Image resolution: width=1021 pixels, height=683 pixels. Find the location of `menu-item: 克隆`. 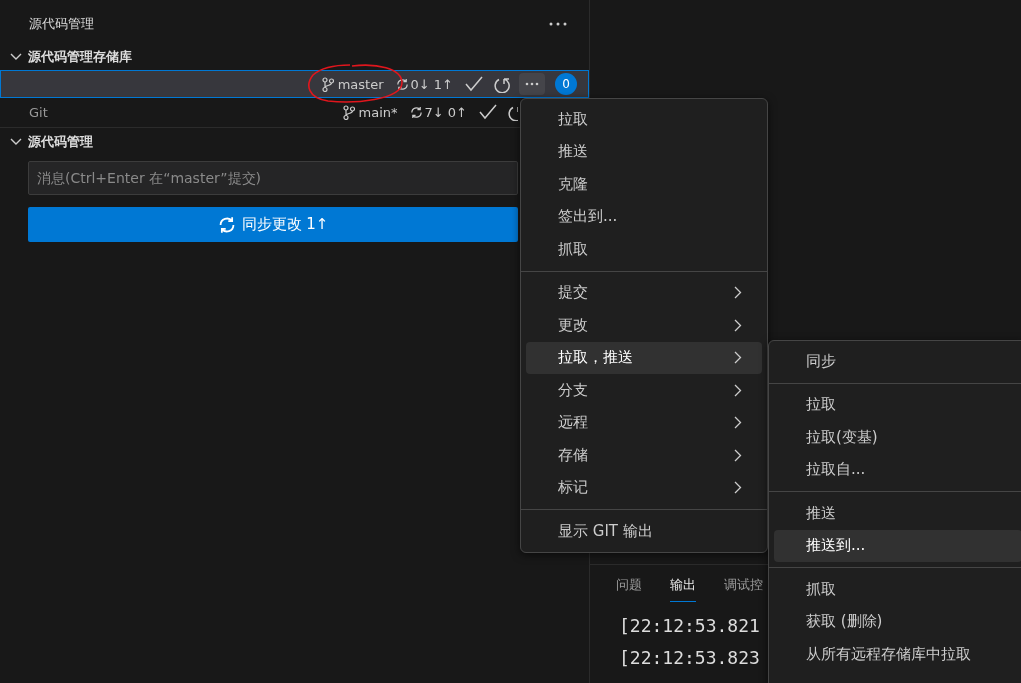

menu-item: 克隆 is located at coordinates (644, 184).